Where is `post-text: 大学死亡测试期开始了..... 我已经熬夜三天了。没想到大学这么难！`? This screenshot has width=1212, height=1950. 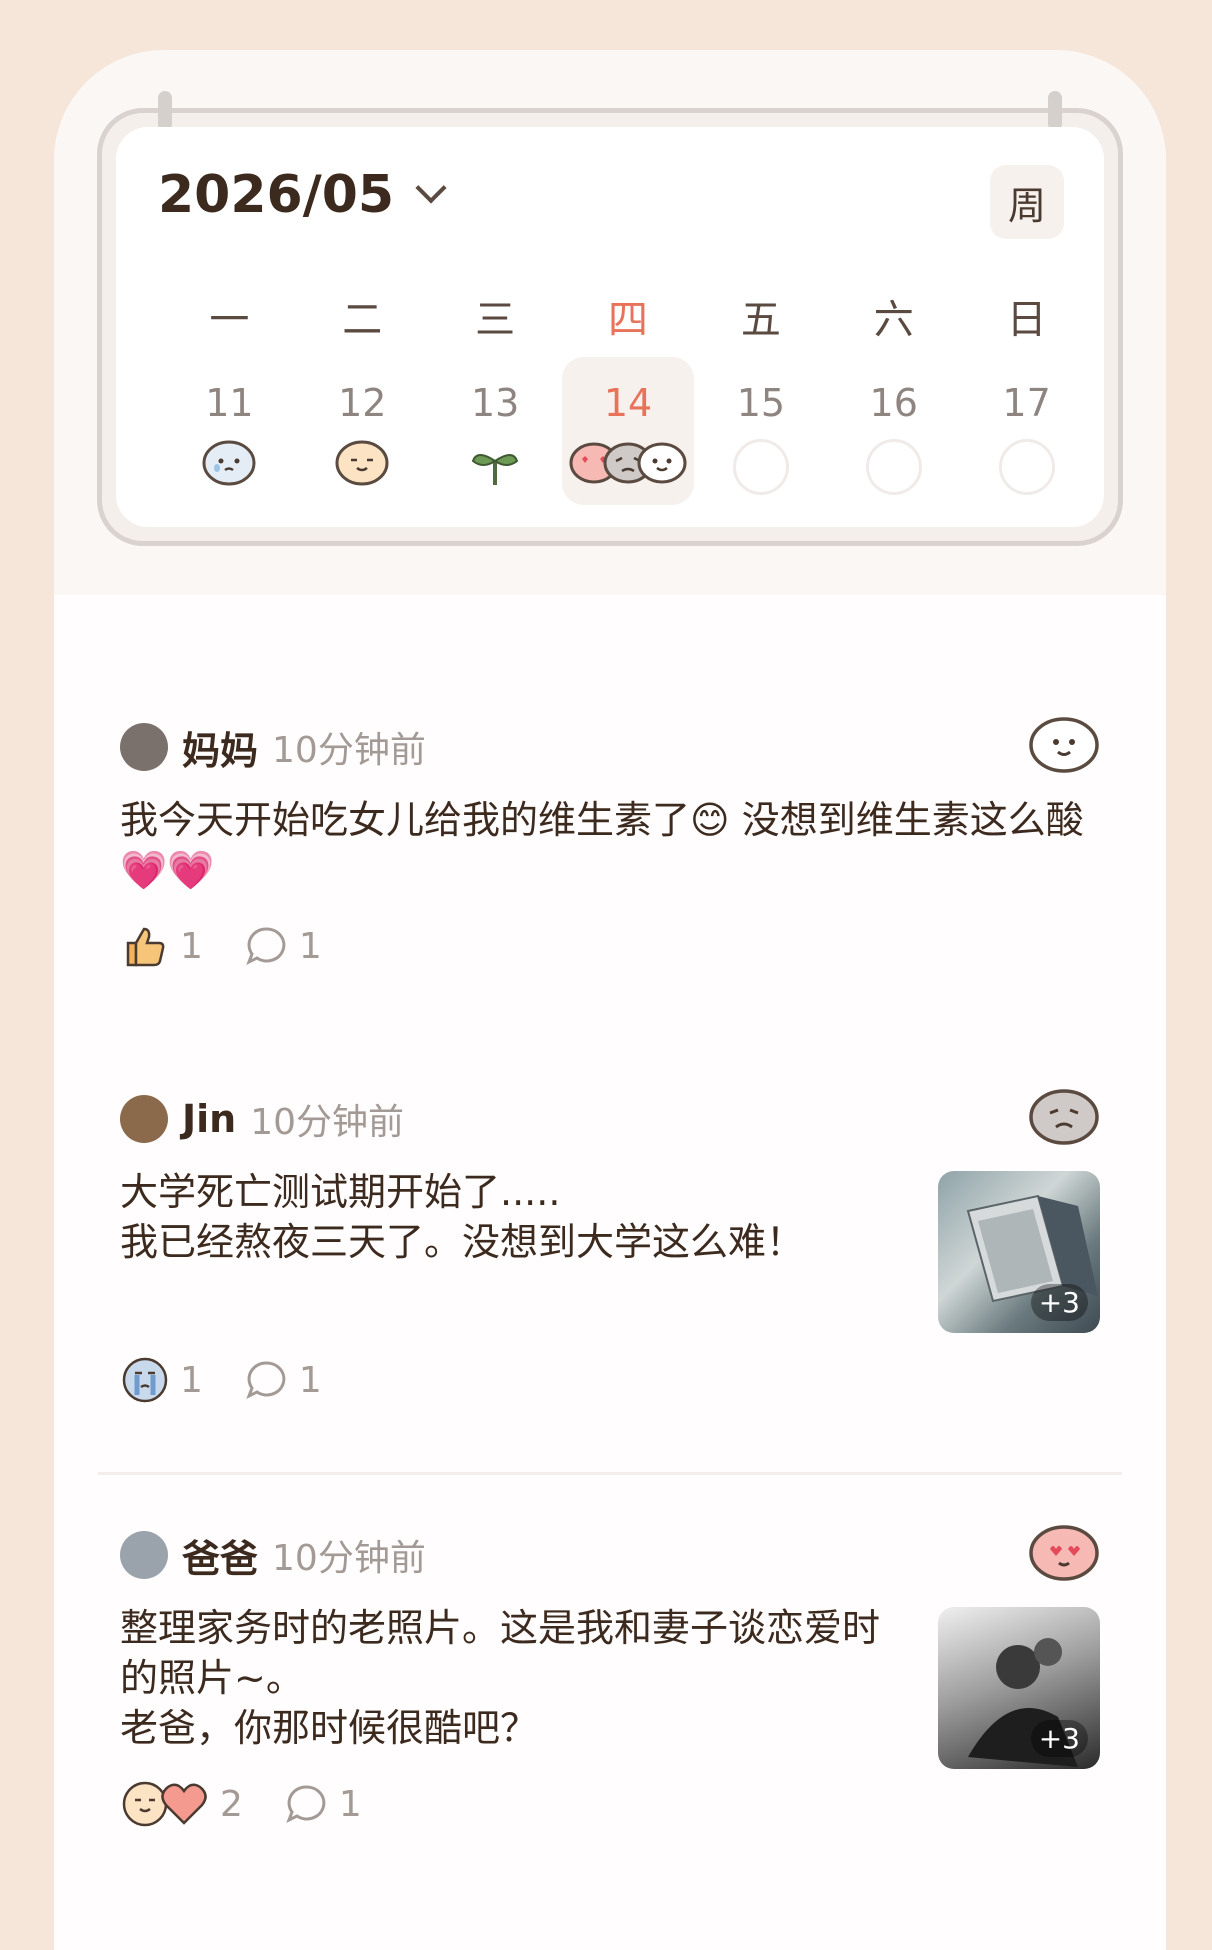 post-text: 大学死亡测试期开始了..... 我已经熬夜三天了。没想到大学这么难！ is located at coordinates (462, 1217).